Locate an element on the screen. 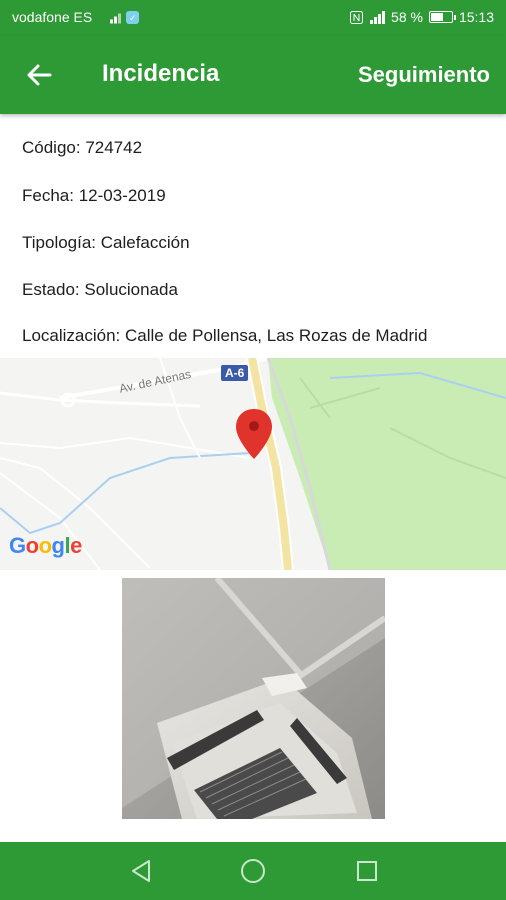 Image resolution: width=506 pixels, height=900 pixels. square-recents-icon is located at coordinates (367, 871).